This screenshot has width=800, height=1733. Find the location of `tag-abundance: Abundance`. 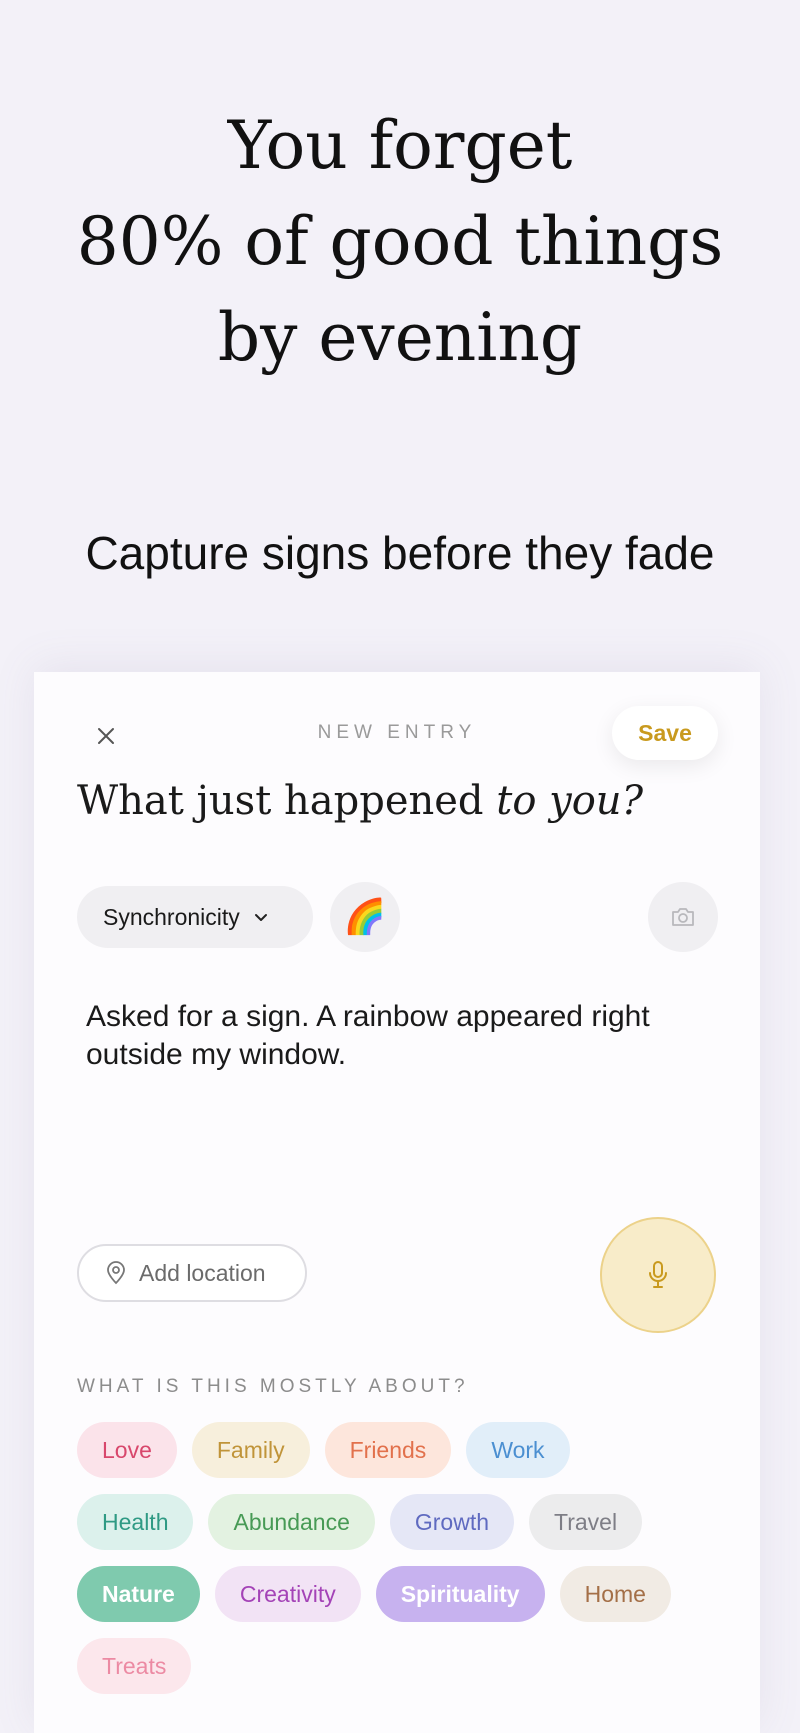

tag-abundance: Abundance is located at coordinates (291, 1522).